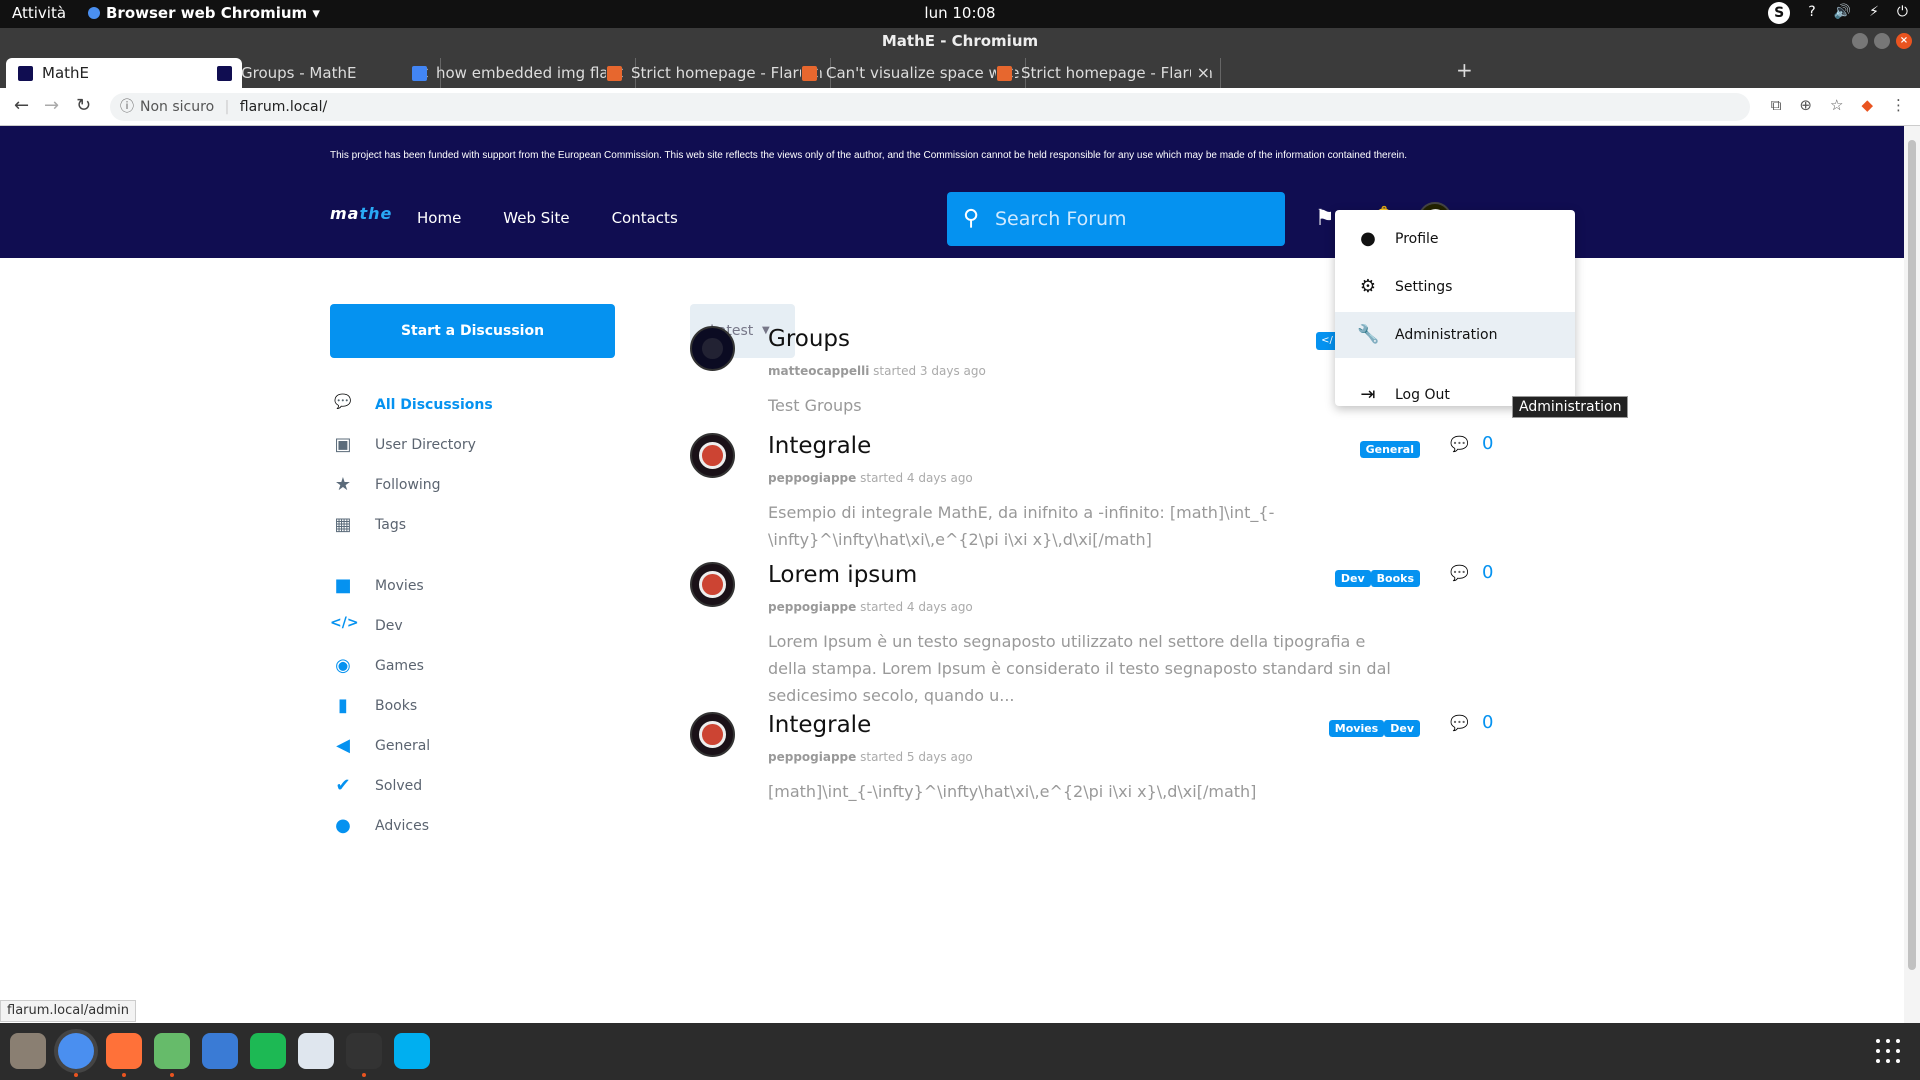 The image size is (1920, 1080). Describe the element at coordinates (1811, 14) in the screenshot. I see `help-icon: ?` at that location.